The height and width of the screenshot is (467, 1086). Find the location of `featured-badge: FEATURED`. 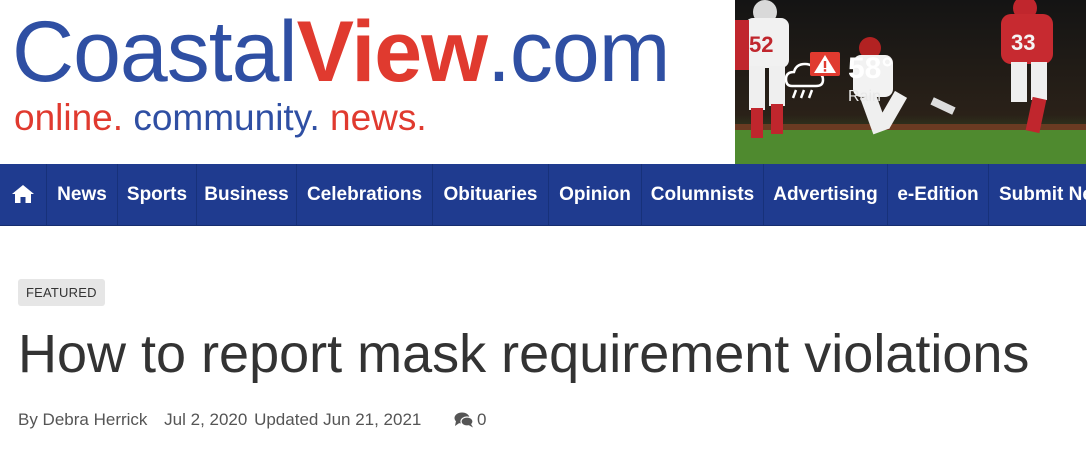

featured-badge: FEATURED is located at coordinates (61, 292).